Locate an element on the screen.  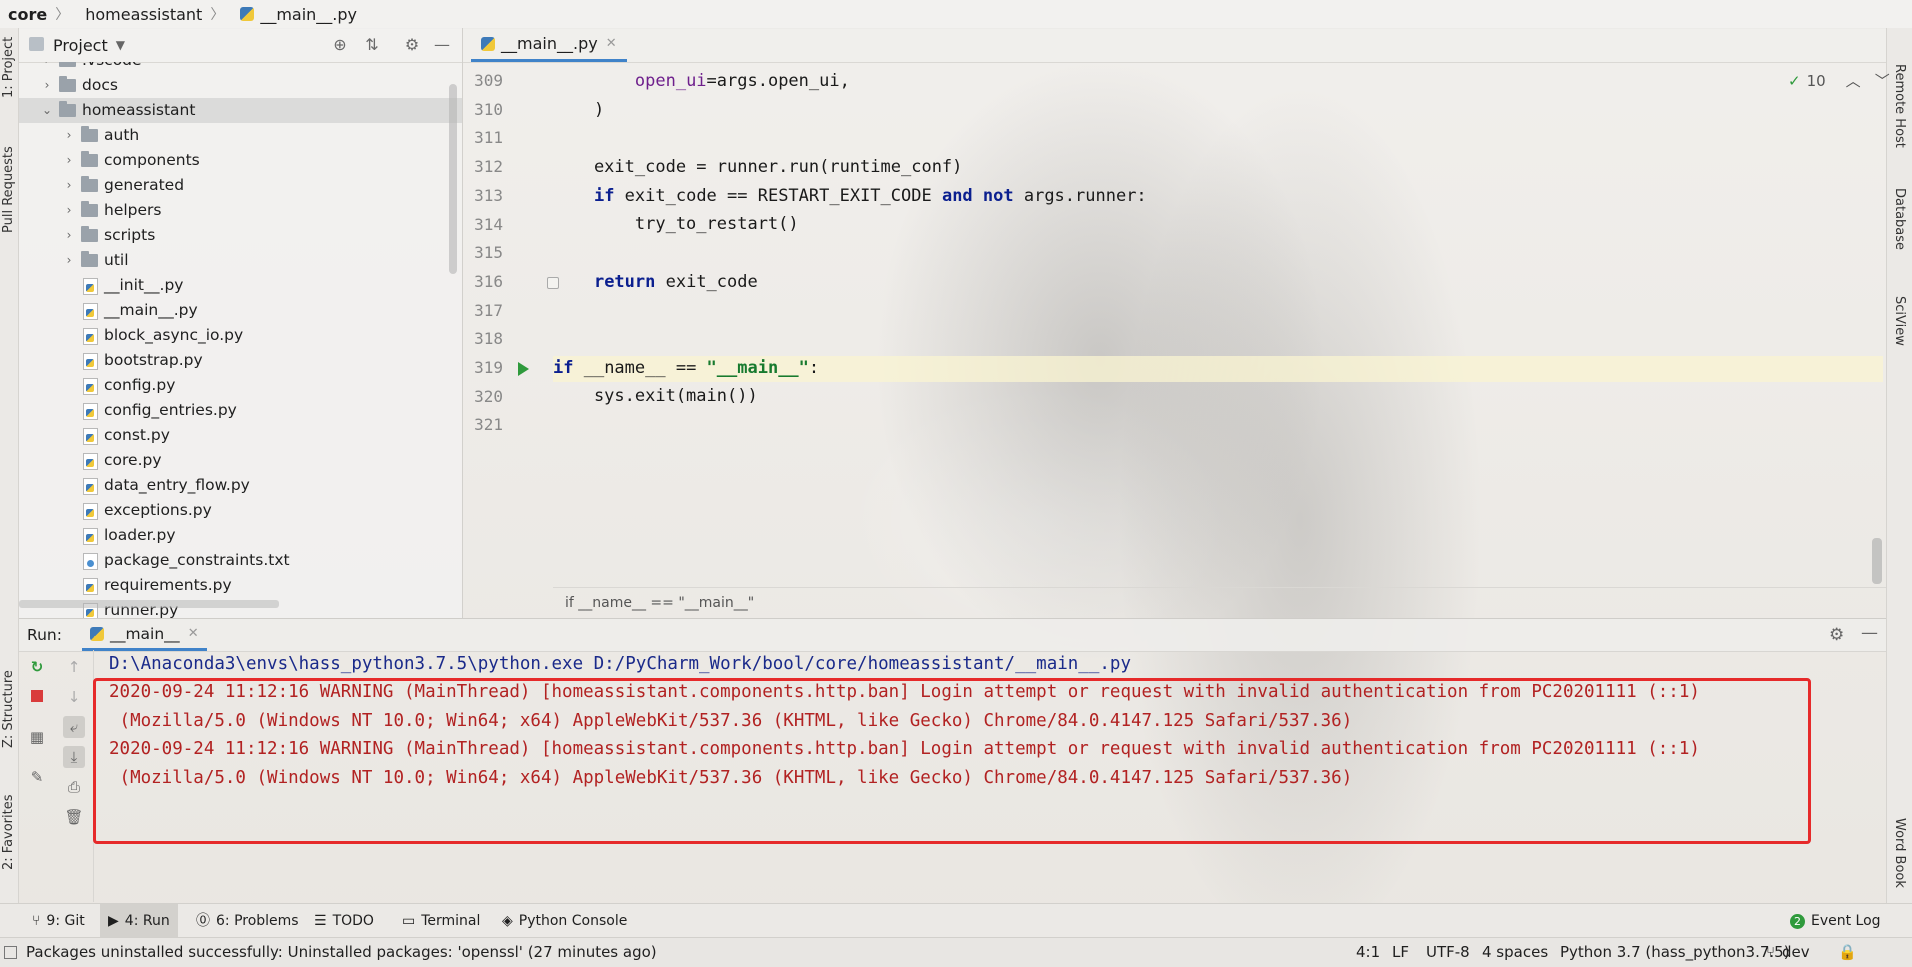
tree-item: › scripts is located at coordinates (240, 235).